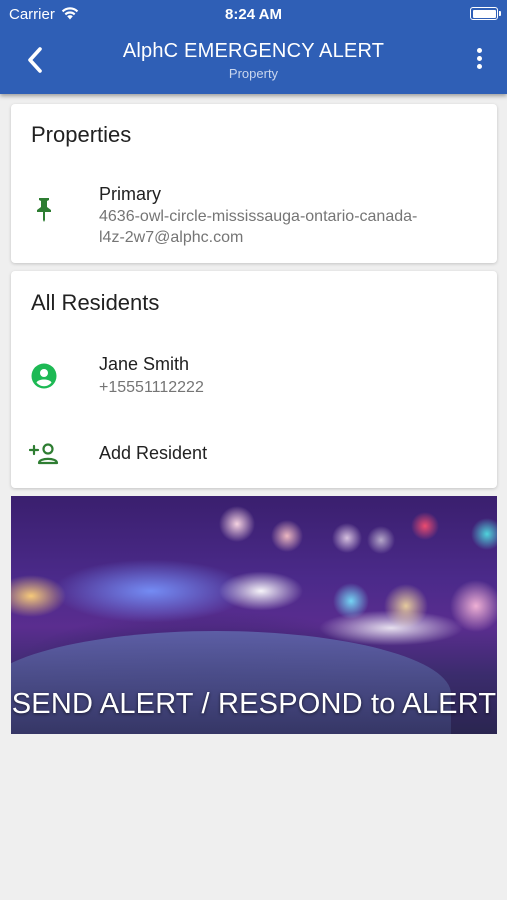  Describe the element at coordinates (36, 60) in the screenshot. I see `back-chevron-icon` at that location.